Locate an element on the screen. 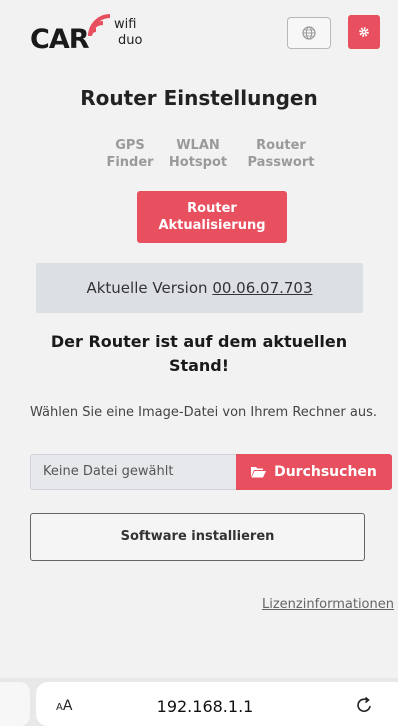 This screenshot has width=398, height=726. nav-wlan-hotspot-line1: WLAN is located at coordinates (198, 145).